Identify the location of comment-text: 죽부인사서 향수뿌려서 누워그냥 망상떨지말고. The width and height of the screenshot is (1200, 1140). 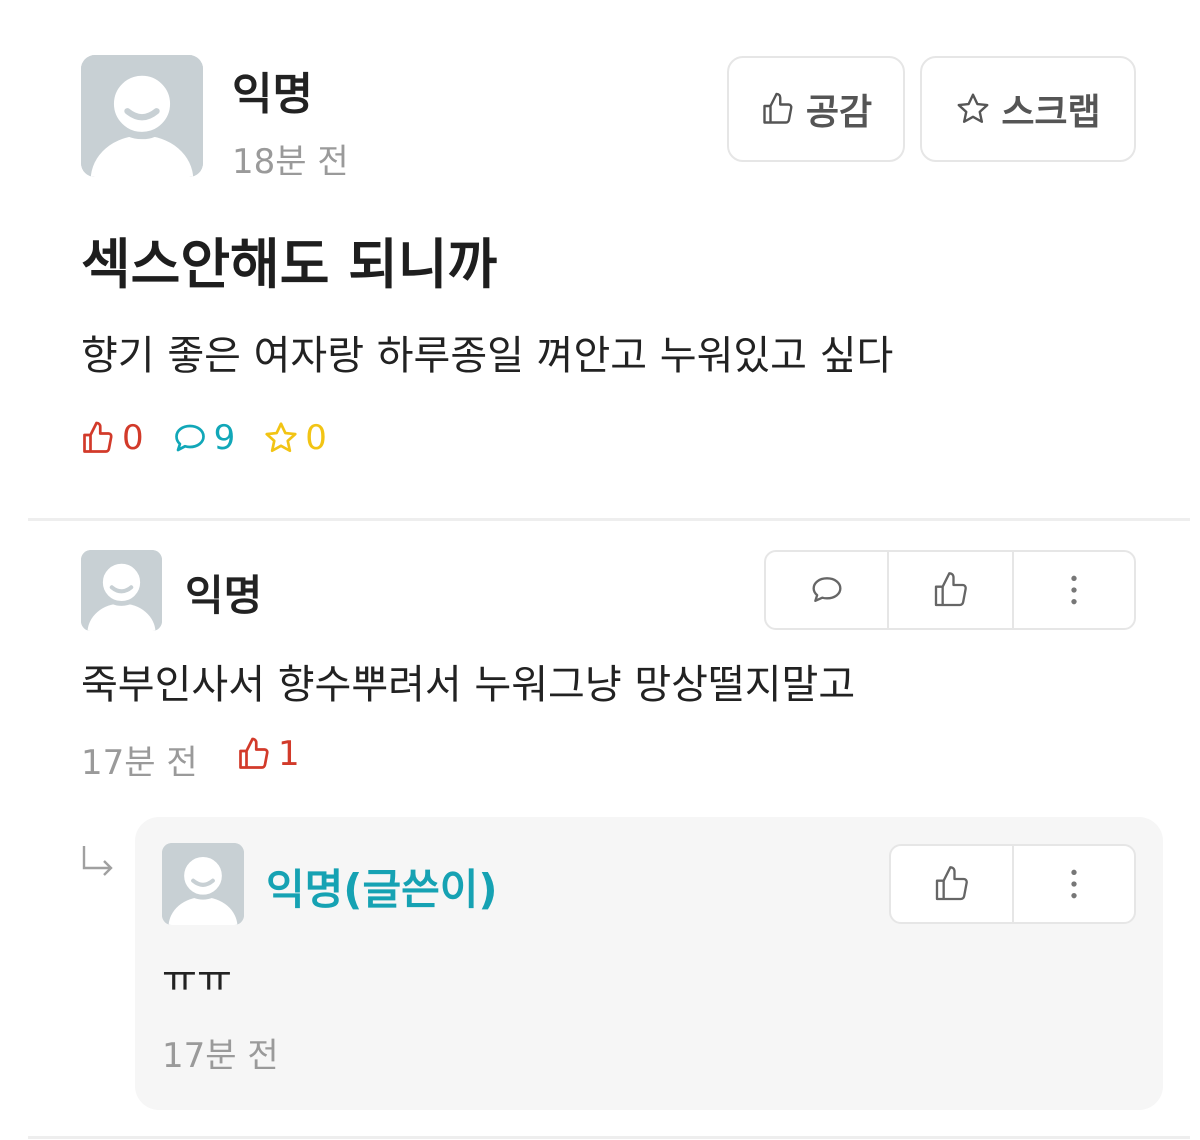
(468, 685).